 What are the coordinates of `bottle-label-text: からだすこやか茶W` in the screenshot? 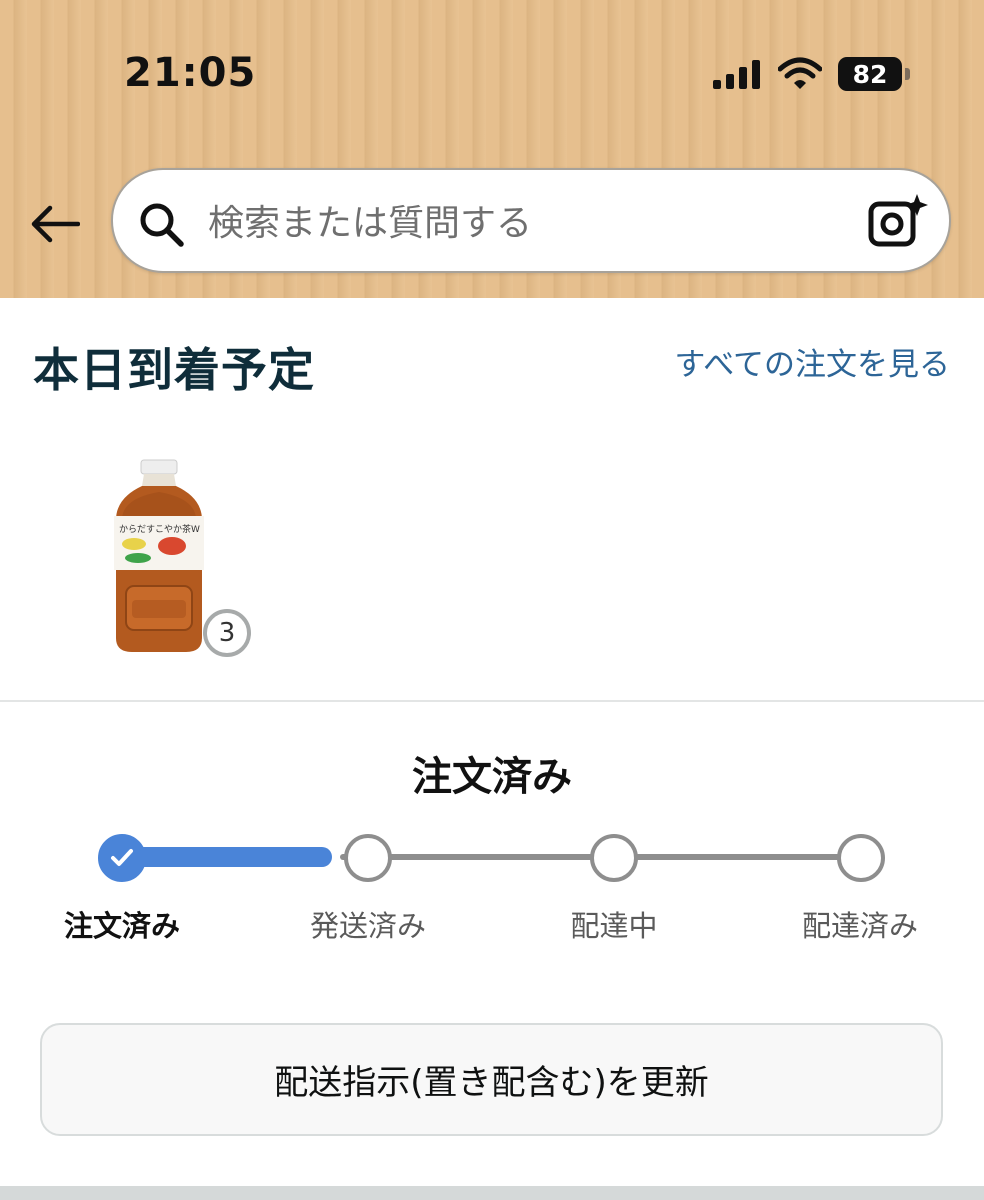 It's located at (159, 529).